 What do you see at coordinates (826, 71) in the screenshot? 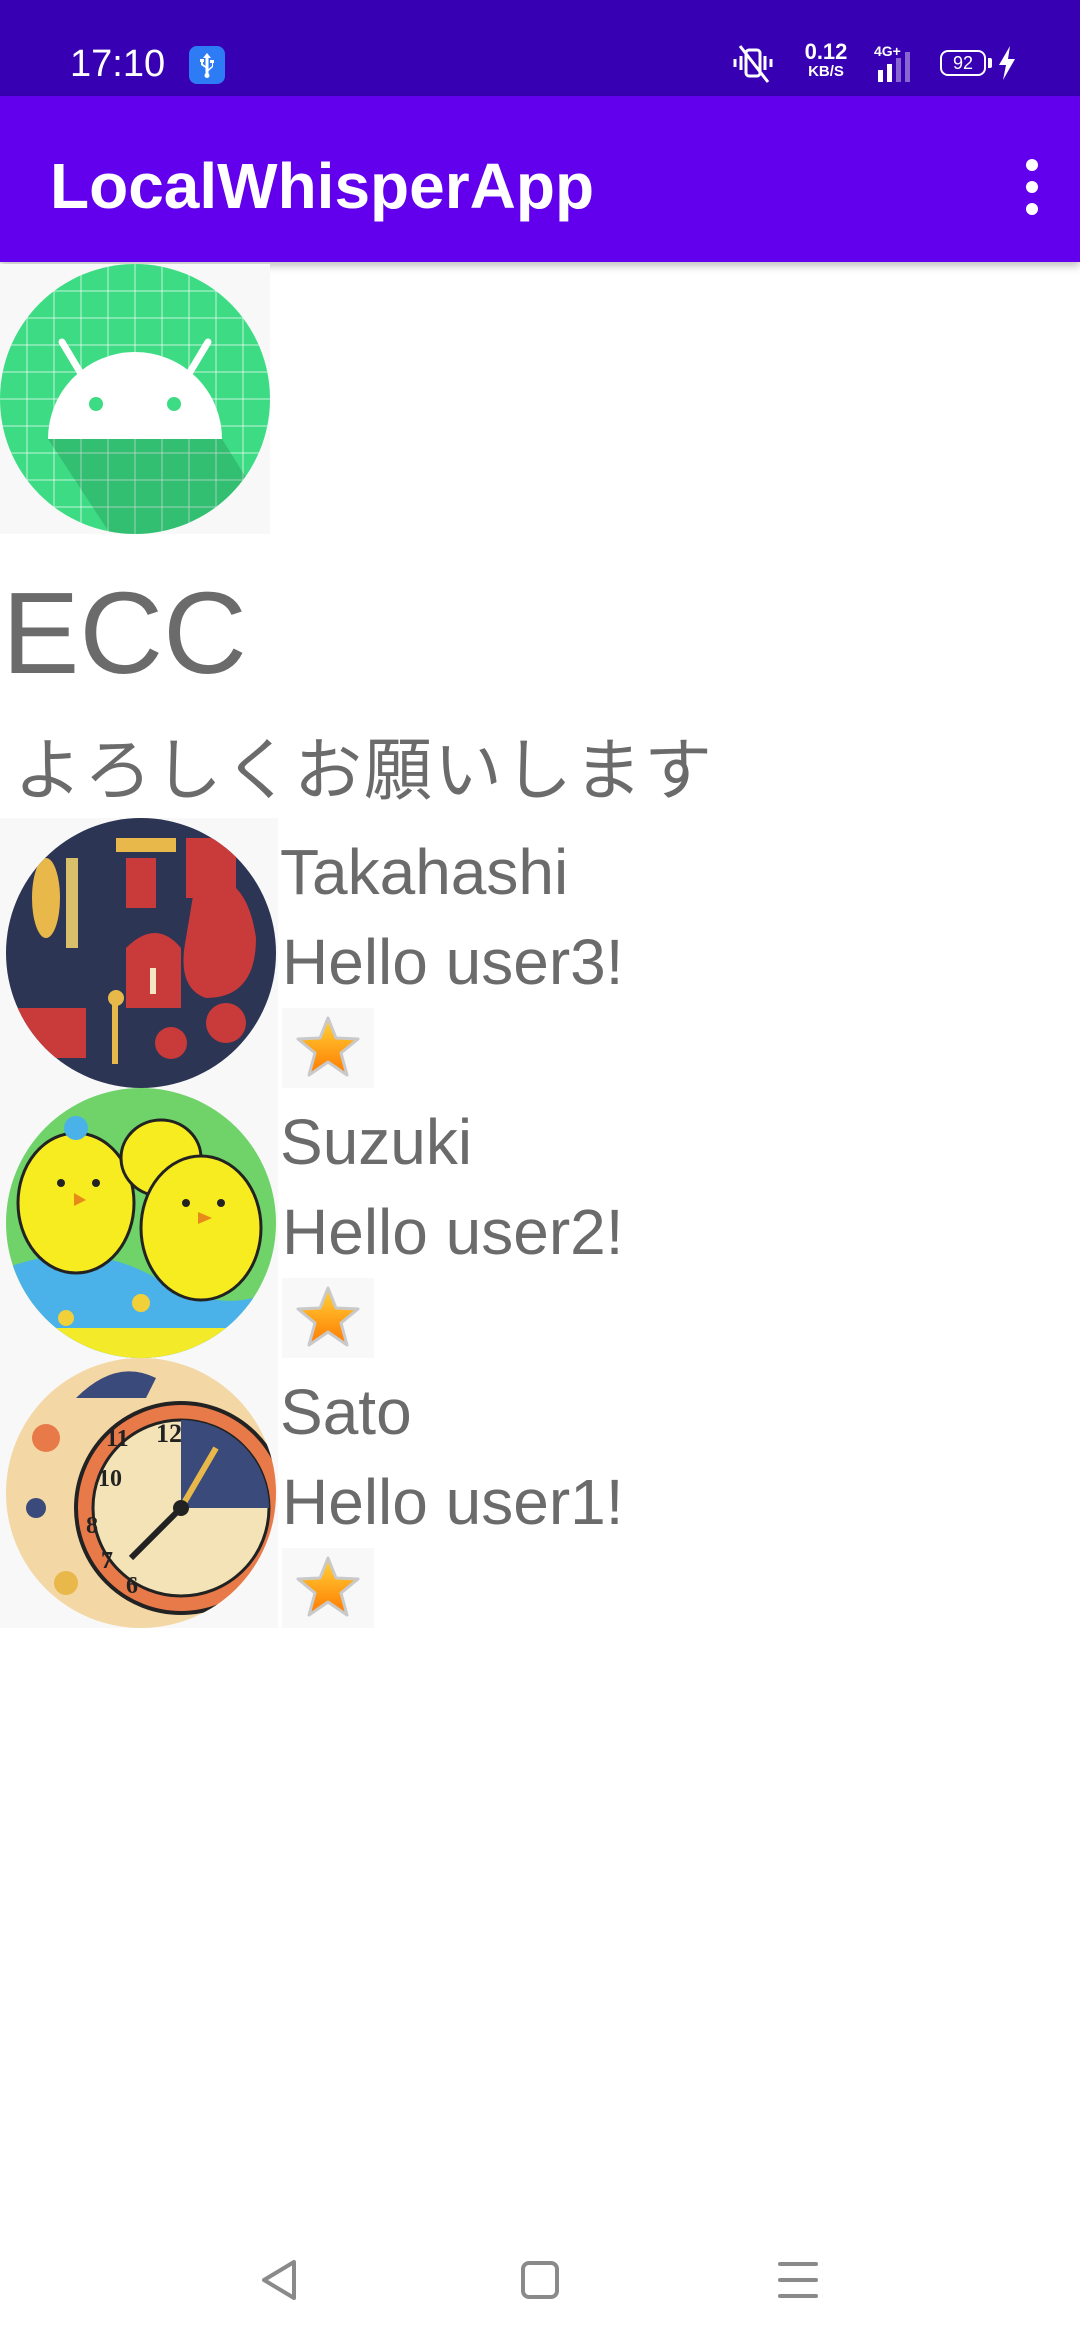
I see `speed-unit: KB/S` at bounding box center [826, 71].